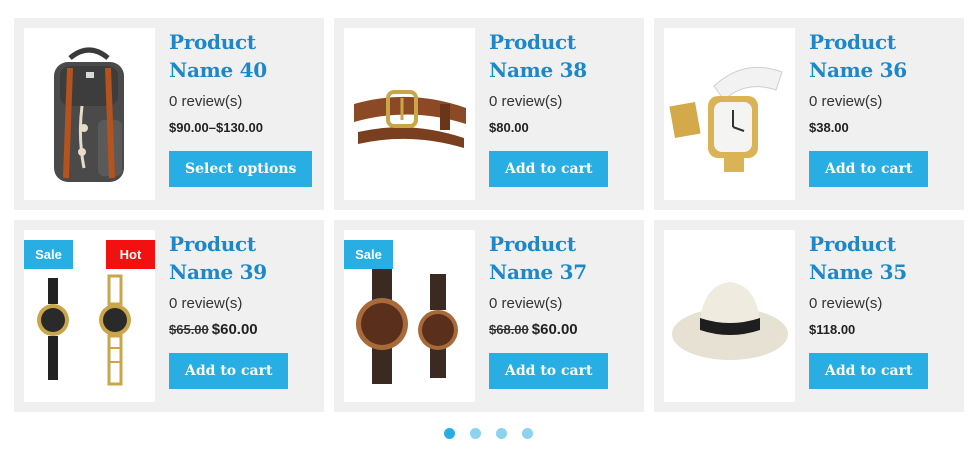 This screenshot has height=454, width=977. What do you see at coordinates (832, 329) in the screenshot?
I see `price: $118.00` at bounding box center [832, 329].